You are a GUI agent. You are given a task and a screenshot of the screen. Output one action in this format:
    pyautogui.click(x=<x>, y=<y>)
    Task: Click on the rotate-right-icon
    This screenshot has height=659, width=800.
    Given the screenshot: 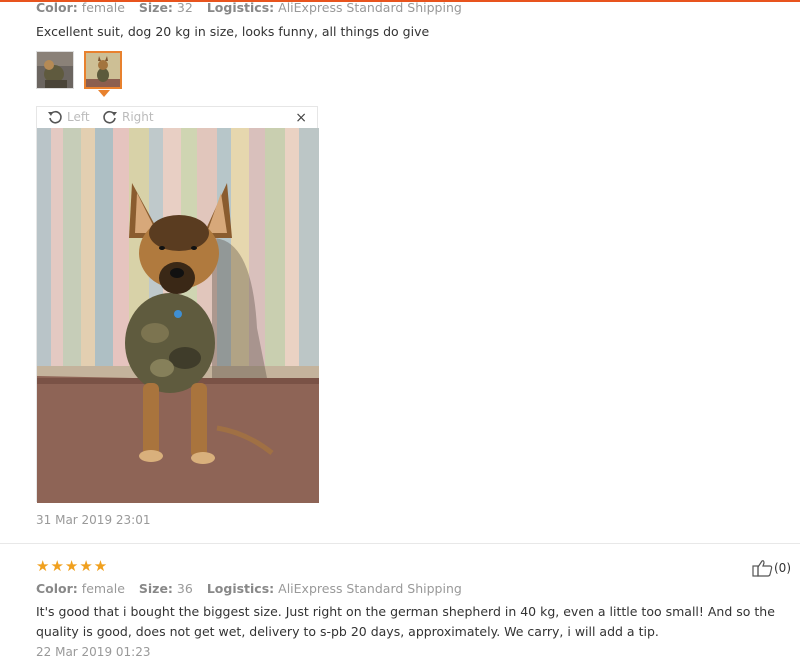 What is the action you would take?
    pyautogui.click(x=110, y=117)
    